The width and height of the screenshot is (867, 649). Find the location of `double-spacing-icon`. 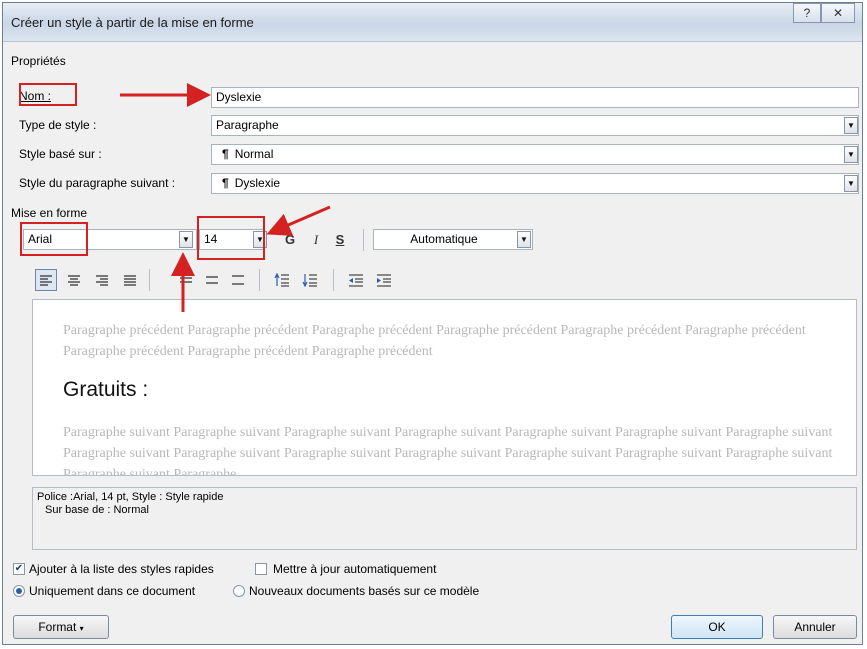

double-spacing-icon is located at coordinates (238, 280).